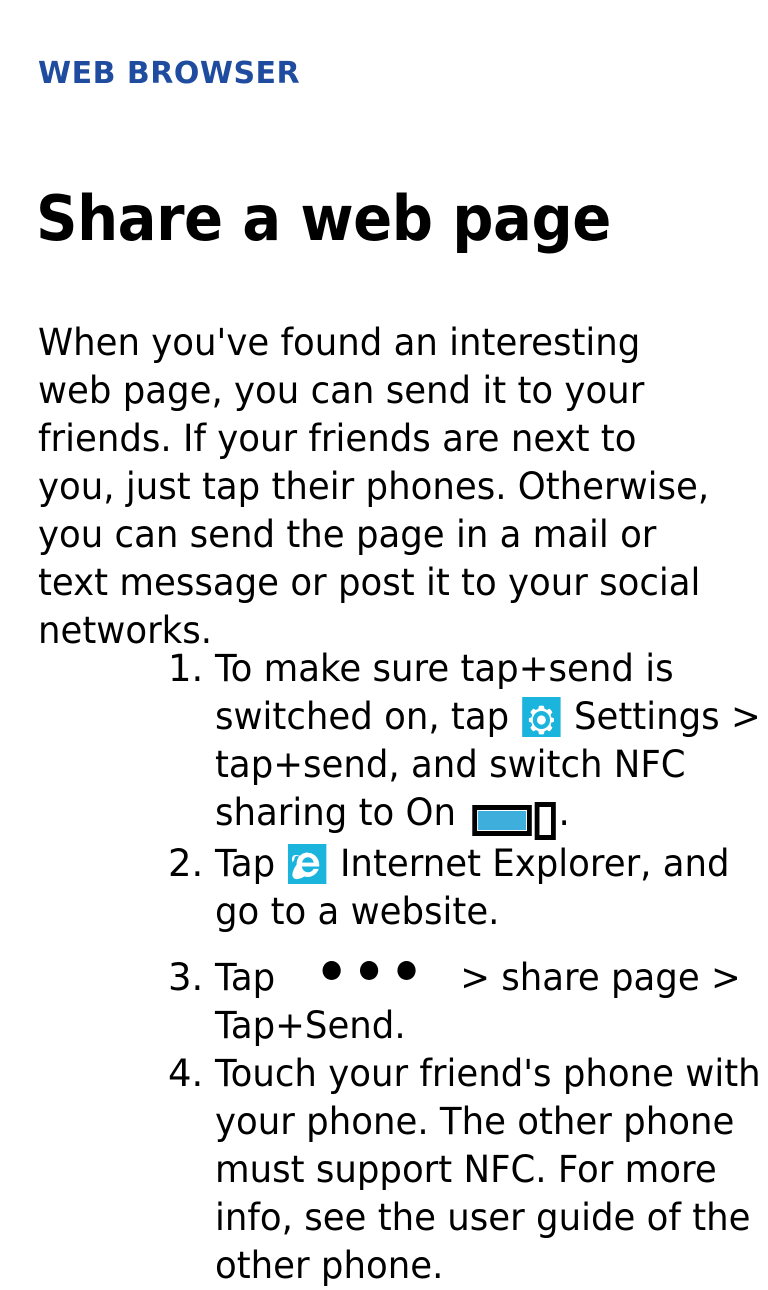 The height and width of the screenshot is (1290, 768). I want to click on list-item: 3. Tap > share page > Tap+Send., so click(404, 1002).